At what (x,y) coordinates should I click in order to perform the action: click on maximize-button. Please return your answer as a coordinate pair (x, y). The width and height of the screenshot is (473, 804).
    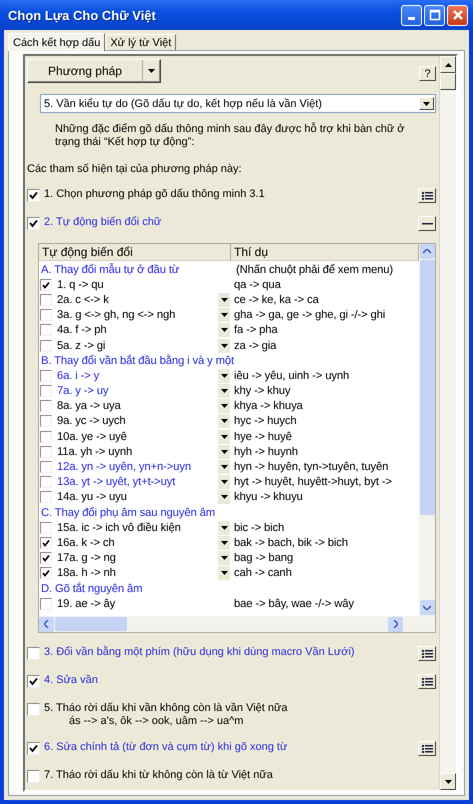
    Looking at the image, I should click on (434, 15).